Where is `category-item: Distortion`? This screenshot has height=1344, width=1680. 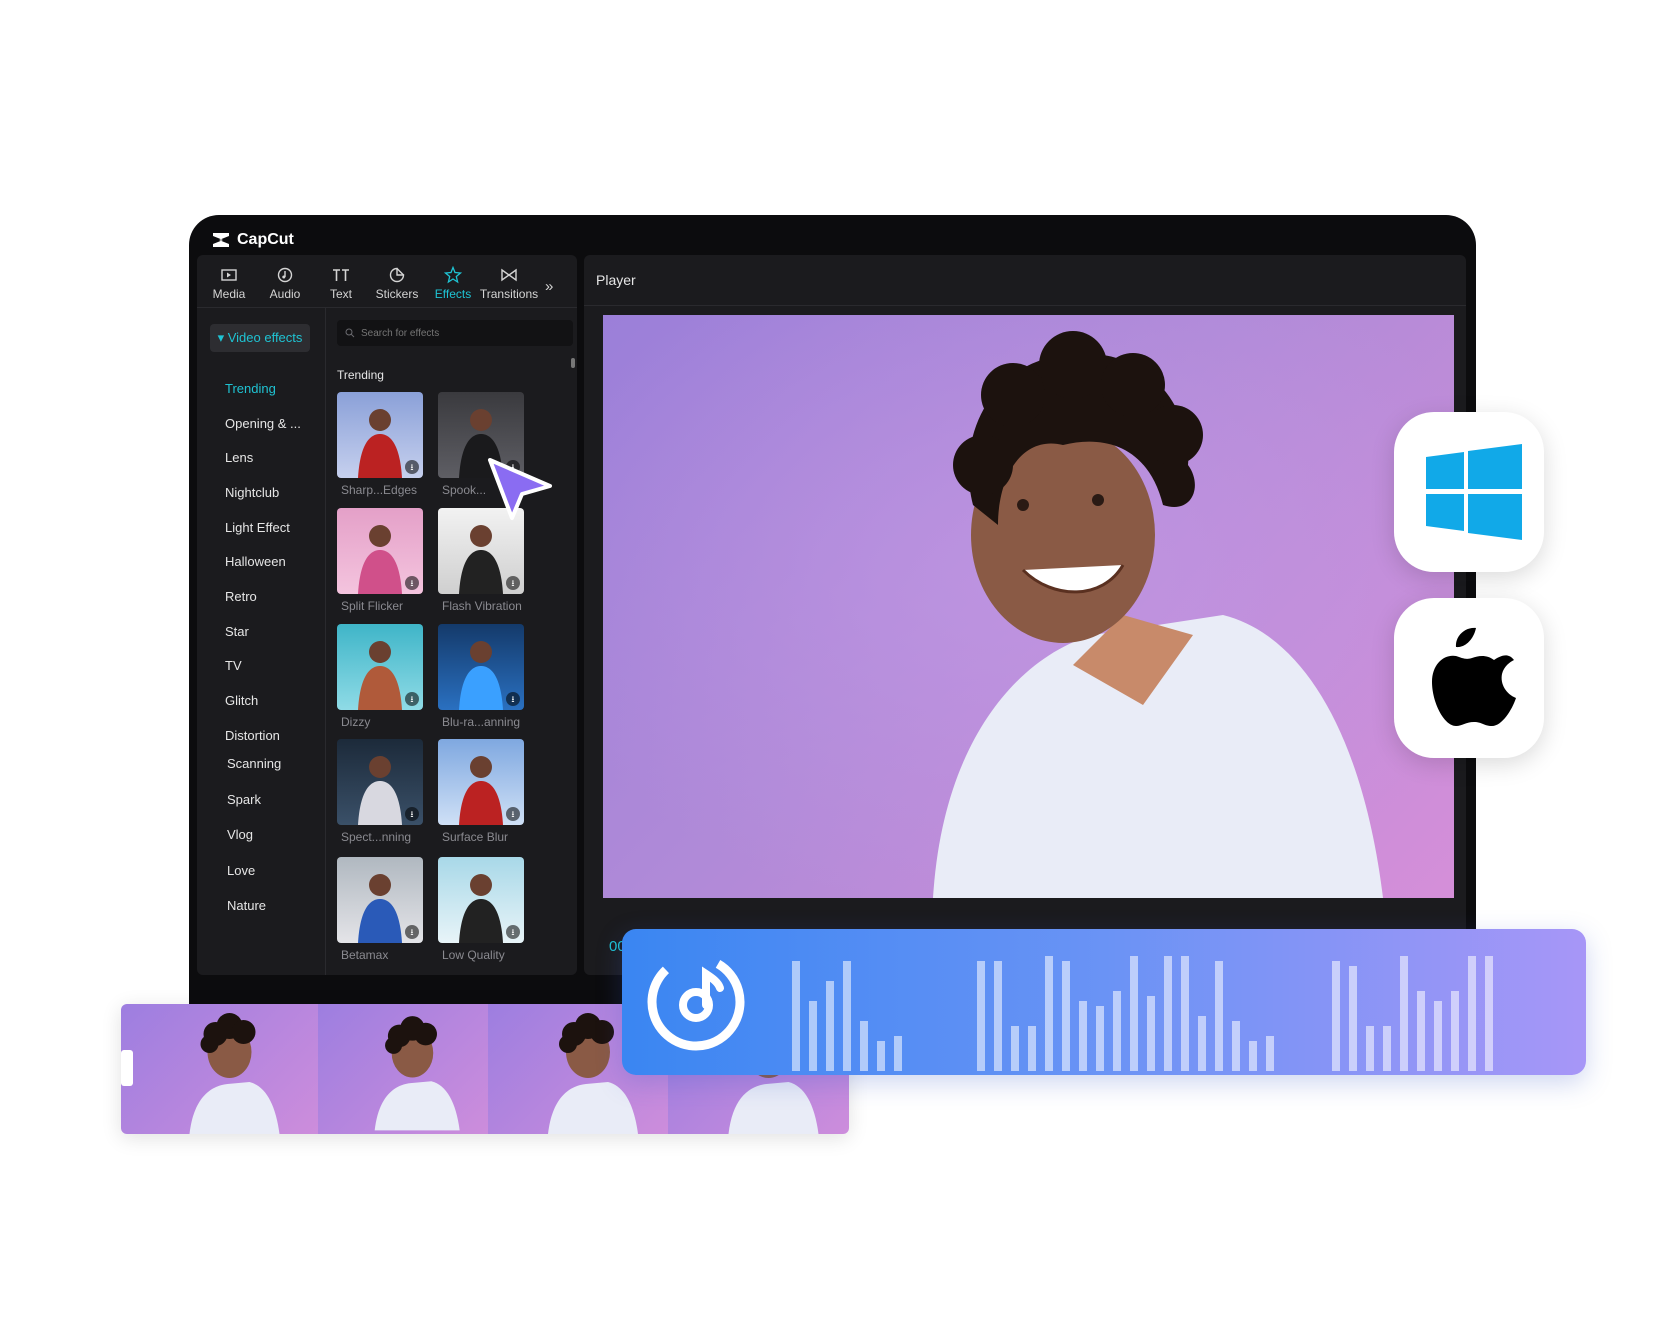
category-item: Distortion is located at coordinates (252, 735).